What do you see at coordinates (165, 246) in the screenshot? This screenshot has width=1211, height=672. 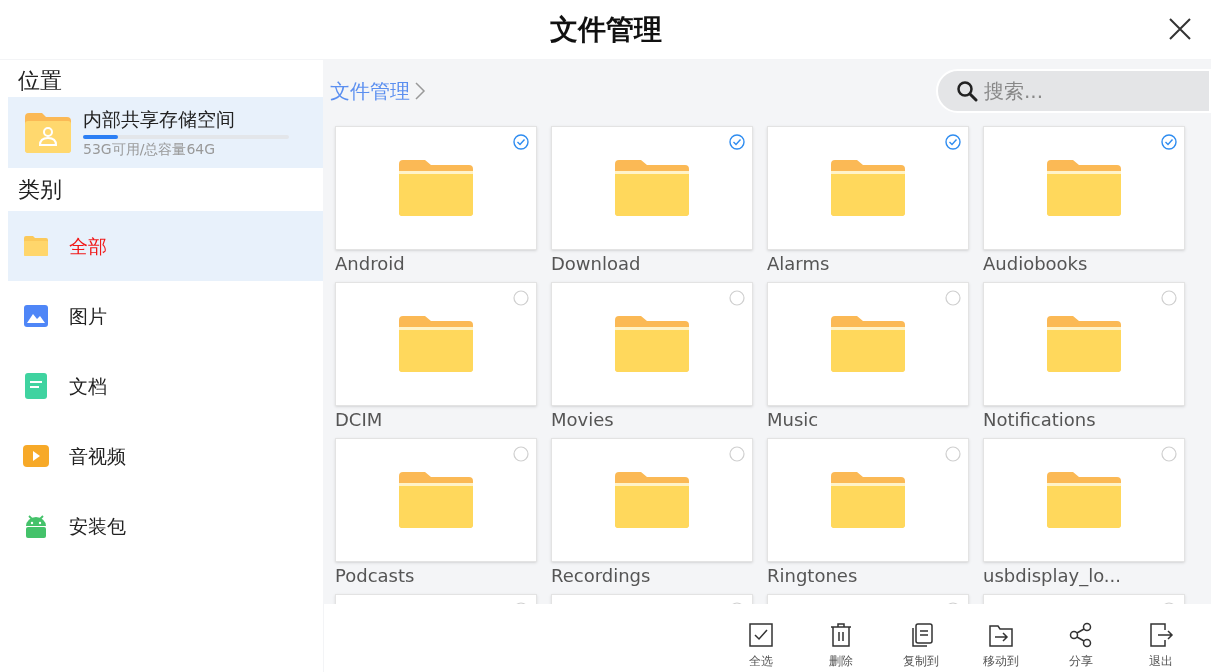 I see `category-item: 全部` at bounding box center [165, 246].